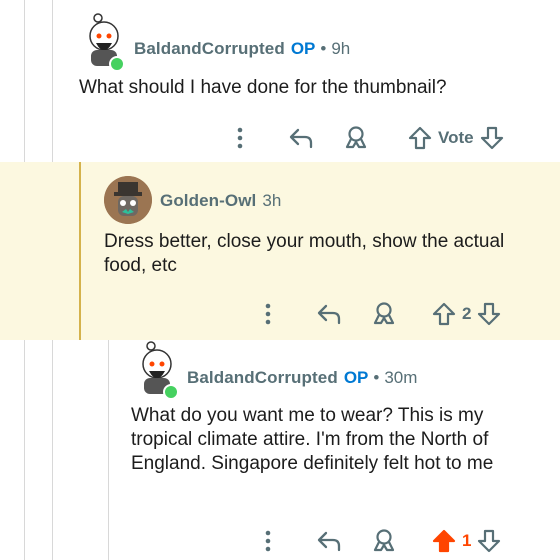 The height and width of the screenshot is (560, 560). Describe the element at coordinates (467, 313) in the screenshot. I see `vote-count: 2` at that location.